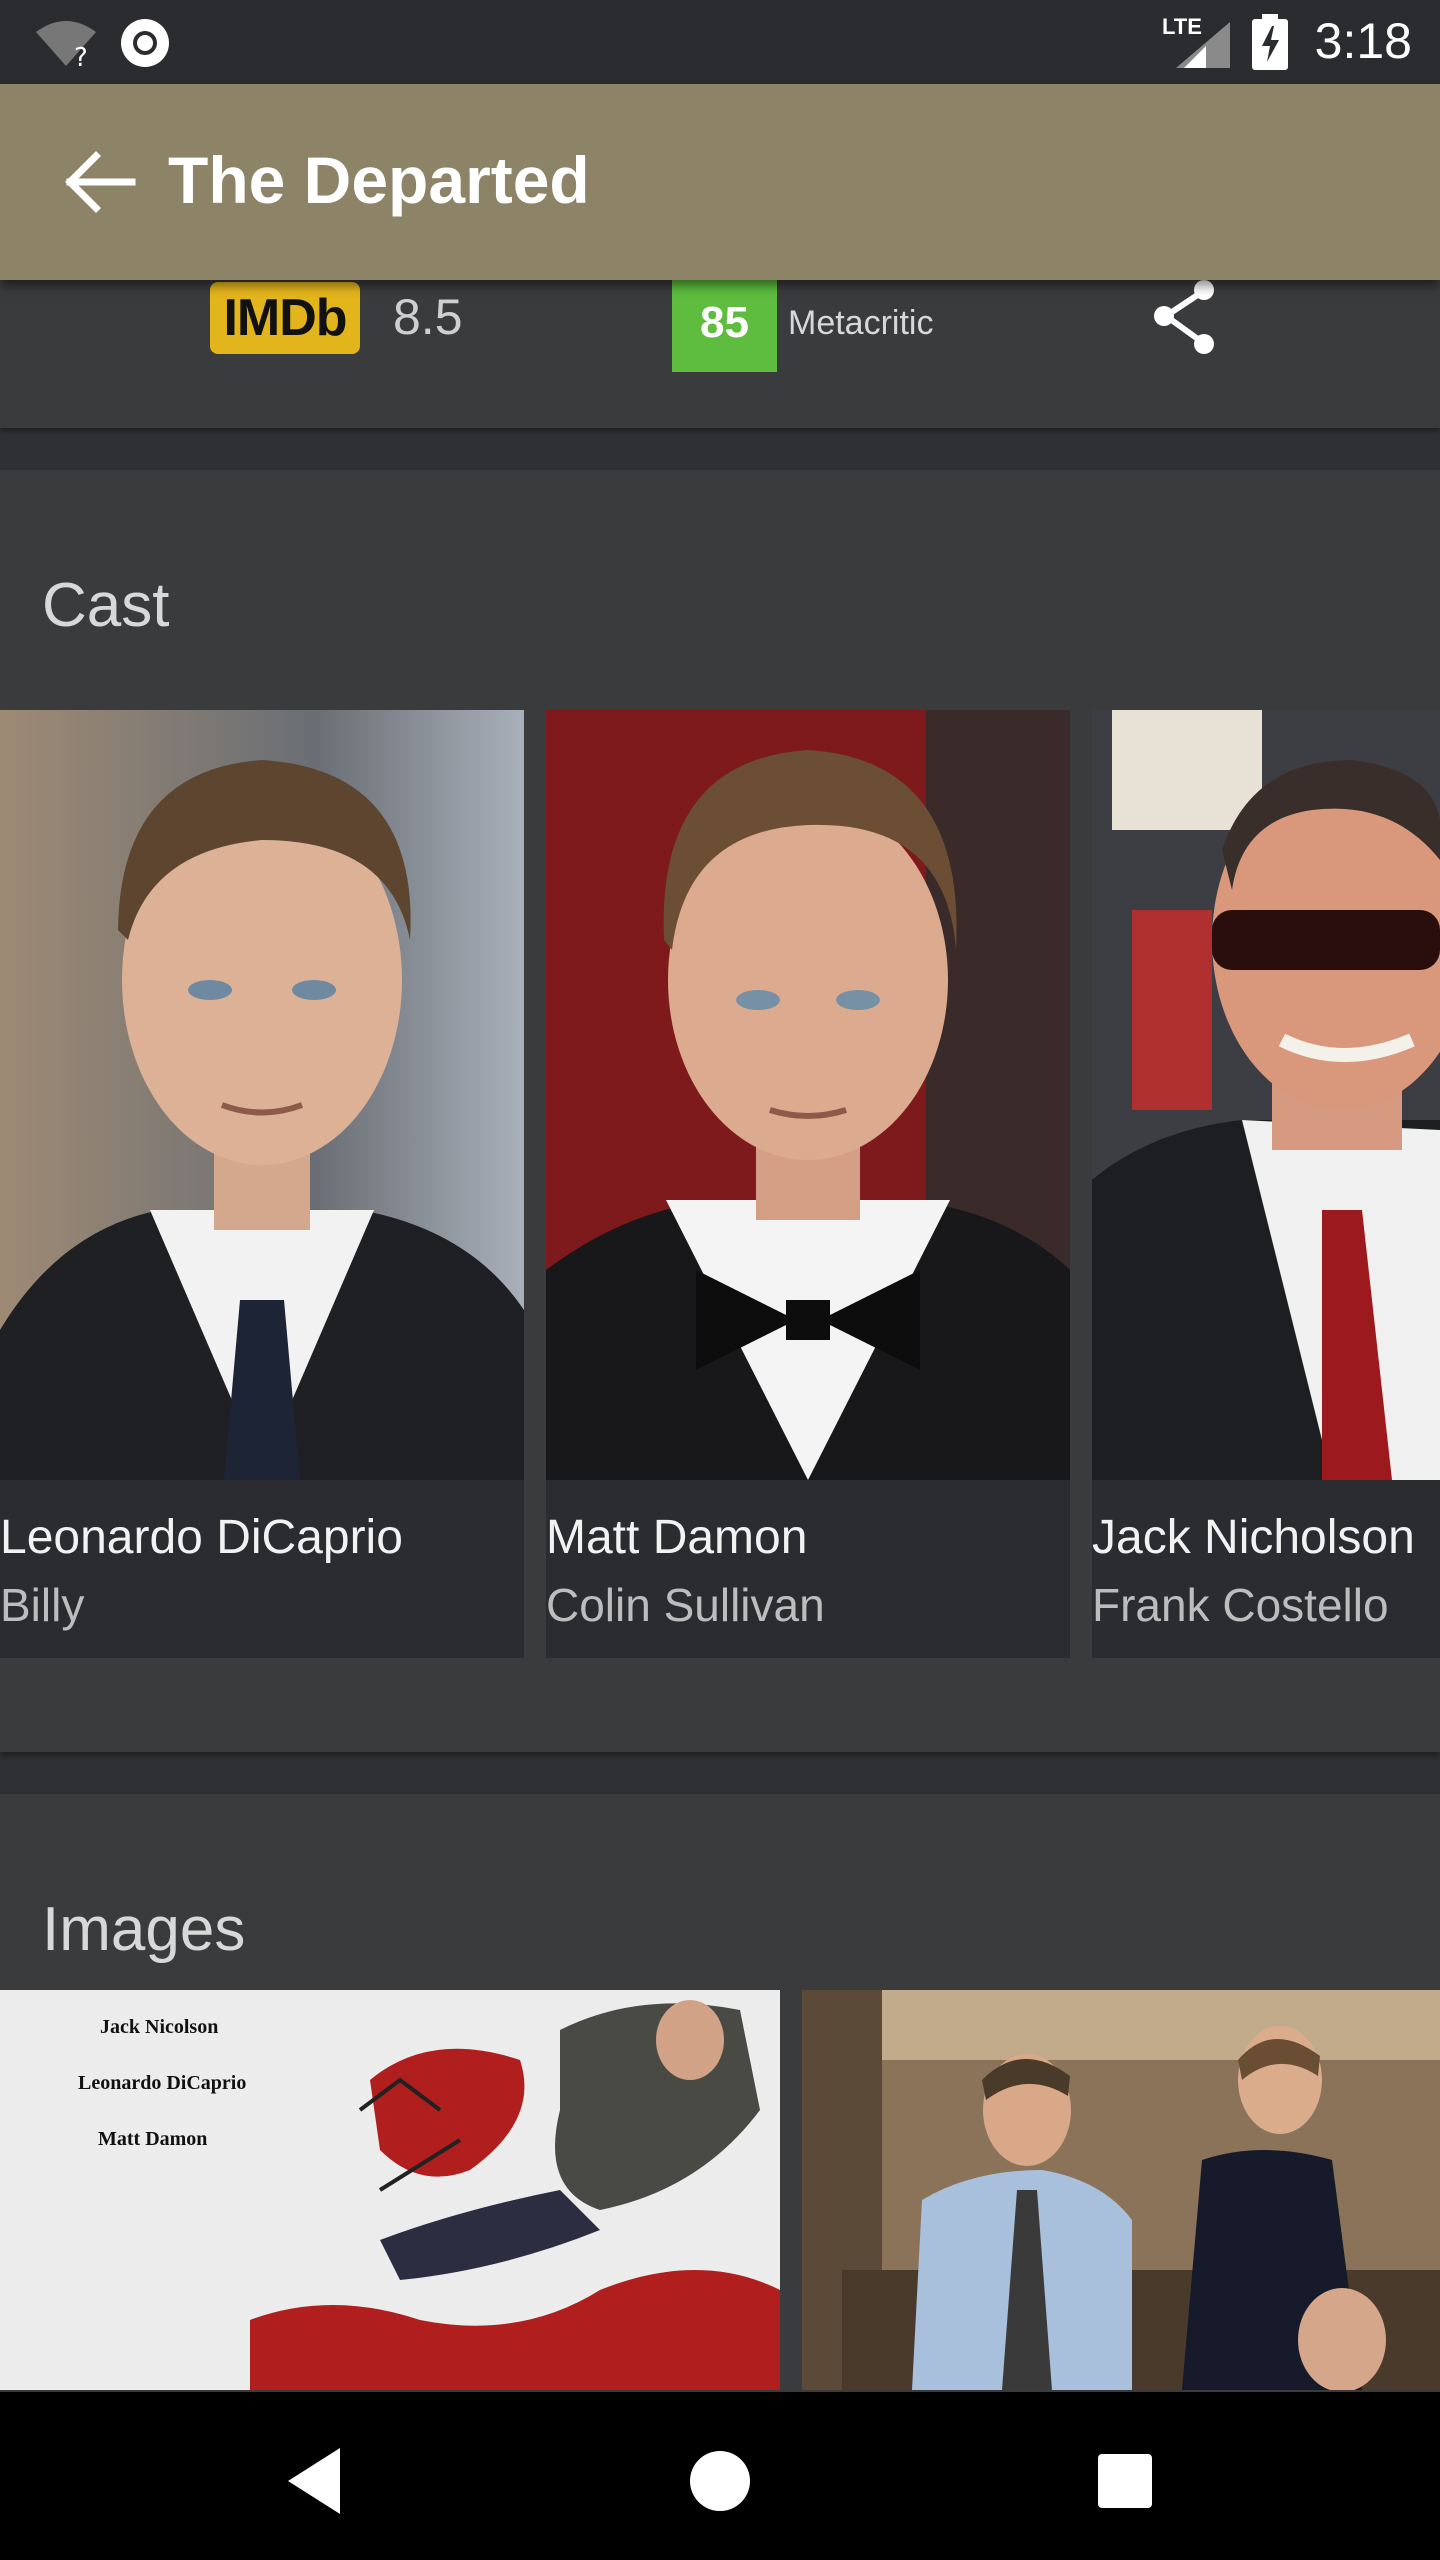 This screenshot has height=2560, width=1440. I want to click on cast-role: Colin Sullivan, so click(685, 1605).